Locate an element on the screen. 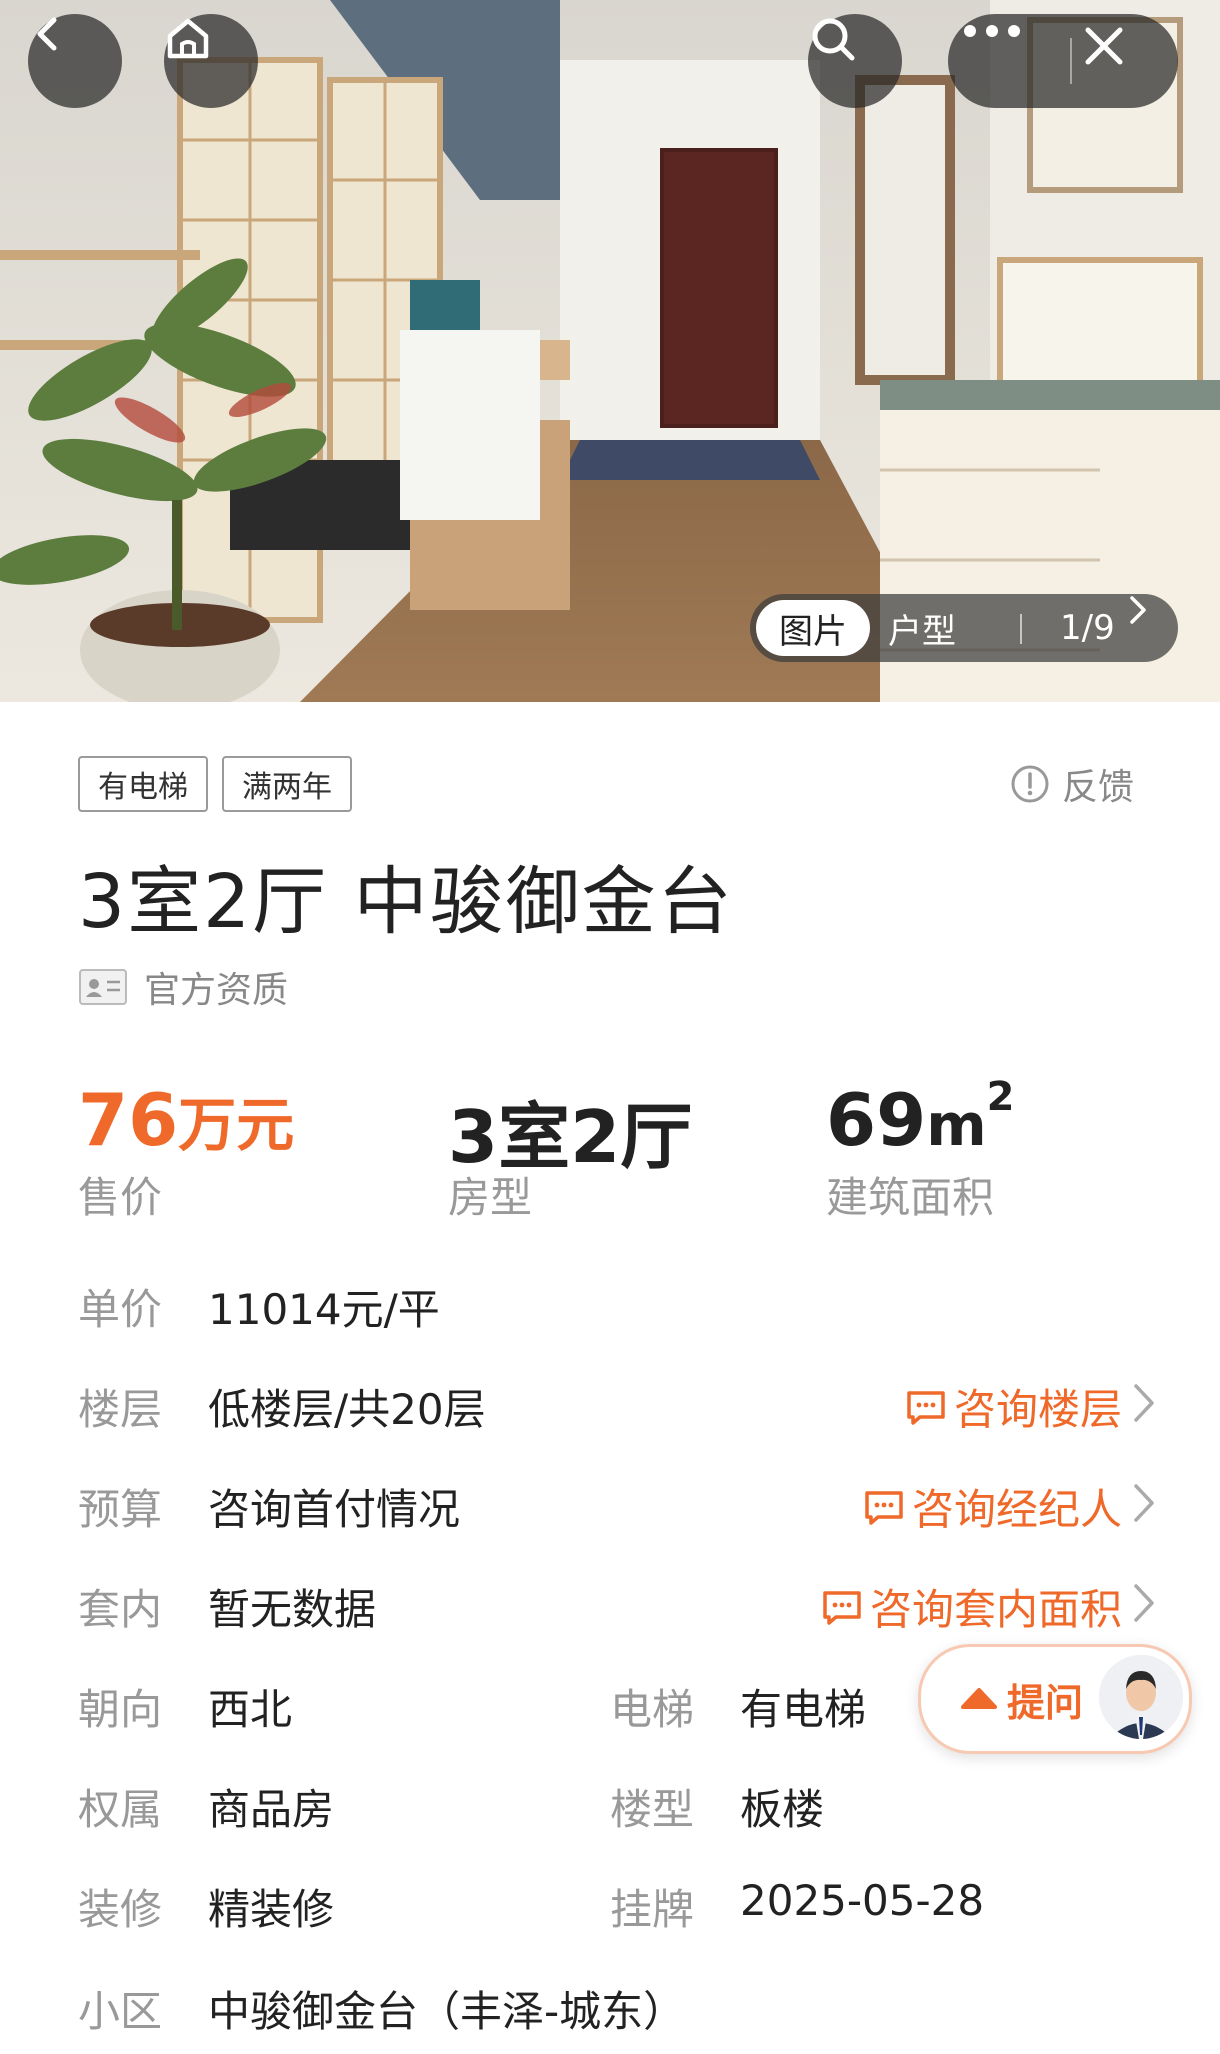  capsule-menu is located at coordinates (1063, 61).